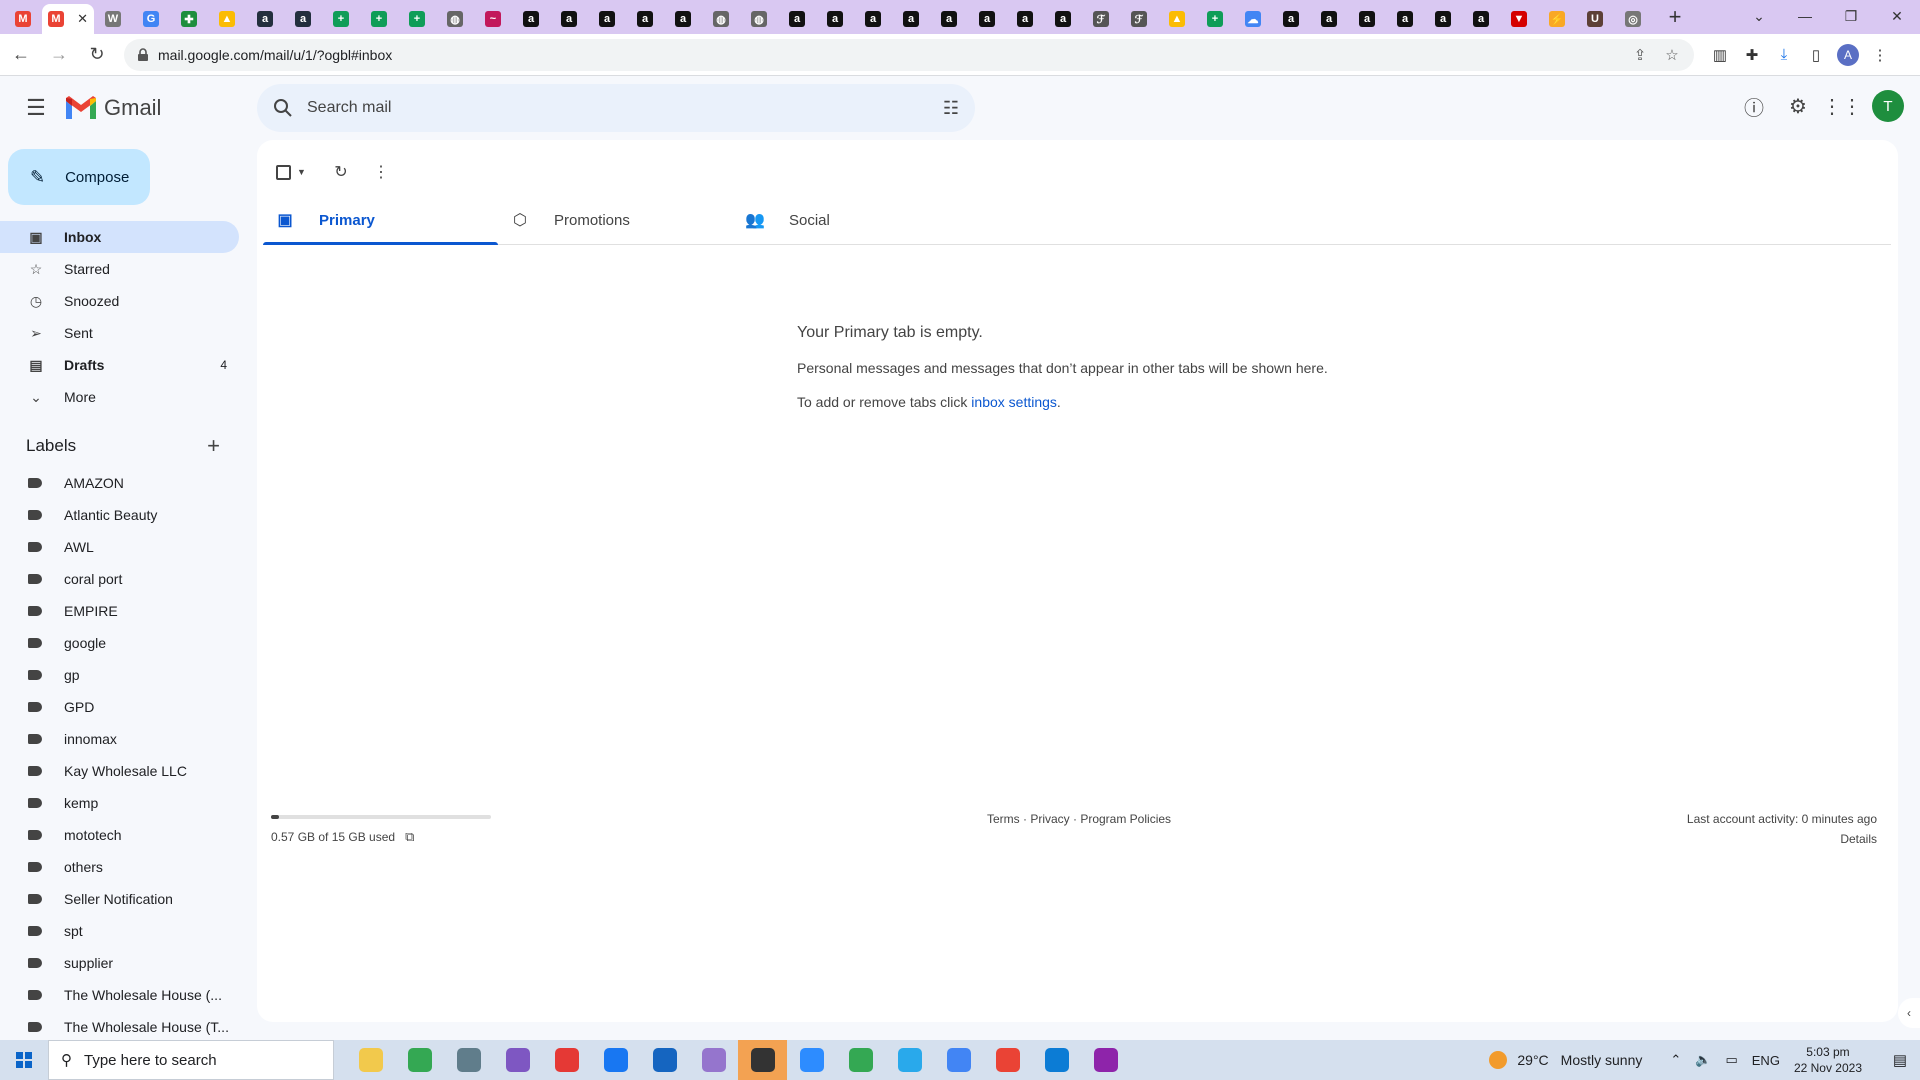  What do you see at coordinates (909, 54) in the screenshot?
I see `address-bar: mail.google.com/mail/u/1/?ogbl#inbox ⇪ ☆` at bounding box center [909, 54].